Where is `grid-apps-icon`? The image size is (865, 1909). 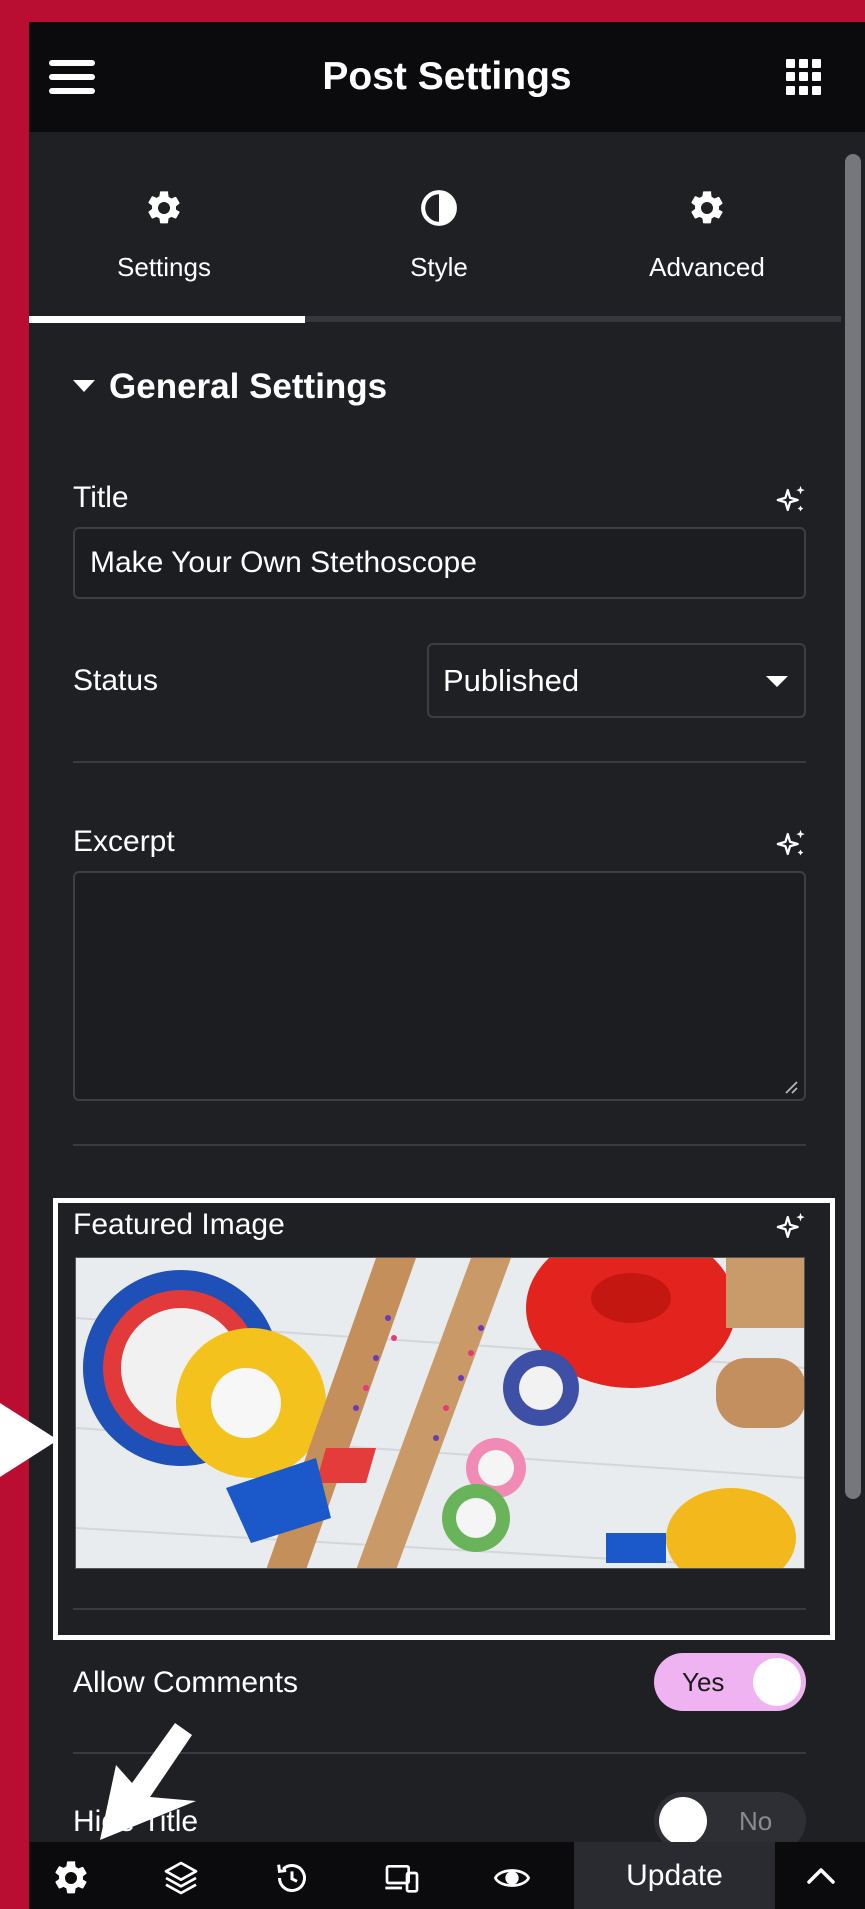 grid-apps-icon is located at coordinates (804, 77).